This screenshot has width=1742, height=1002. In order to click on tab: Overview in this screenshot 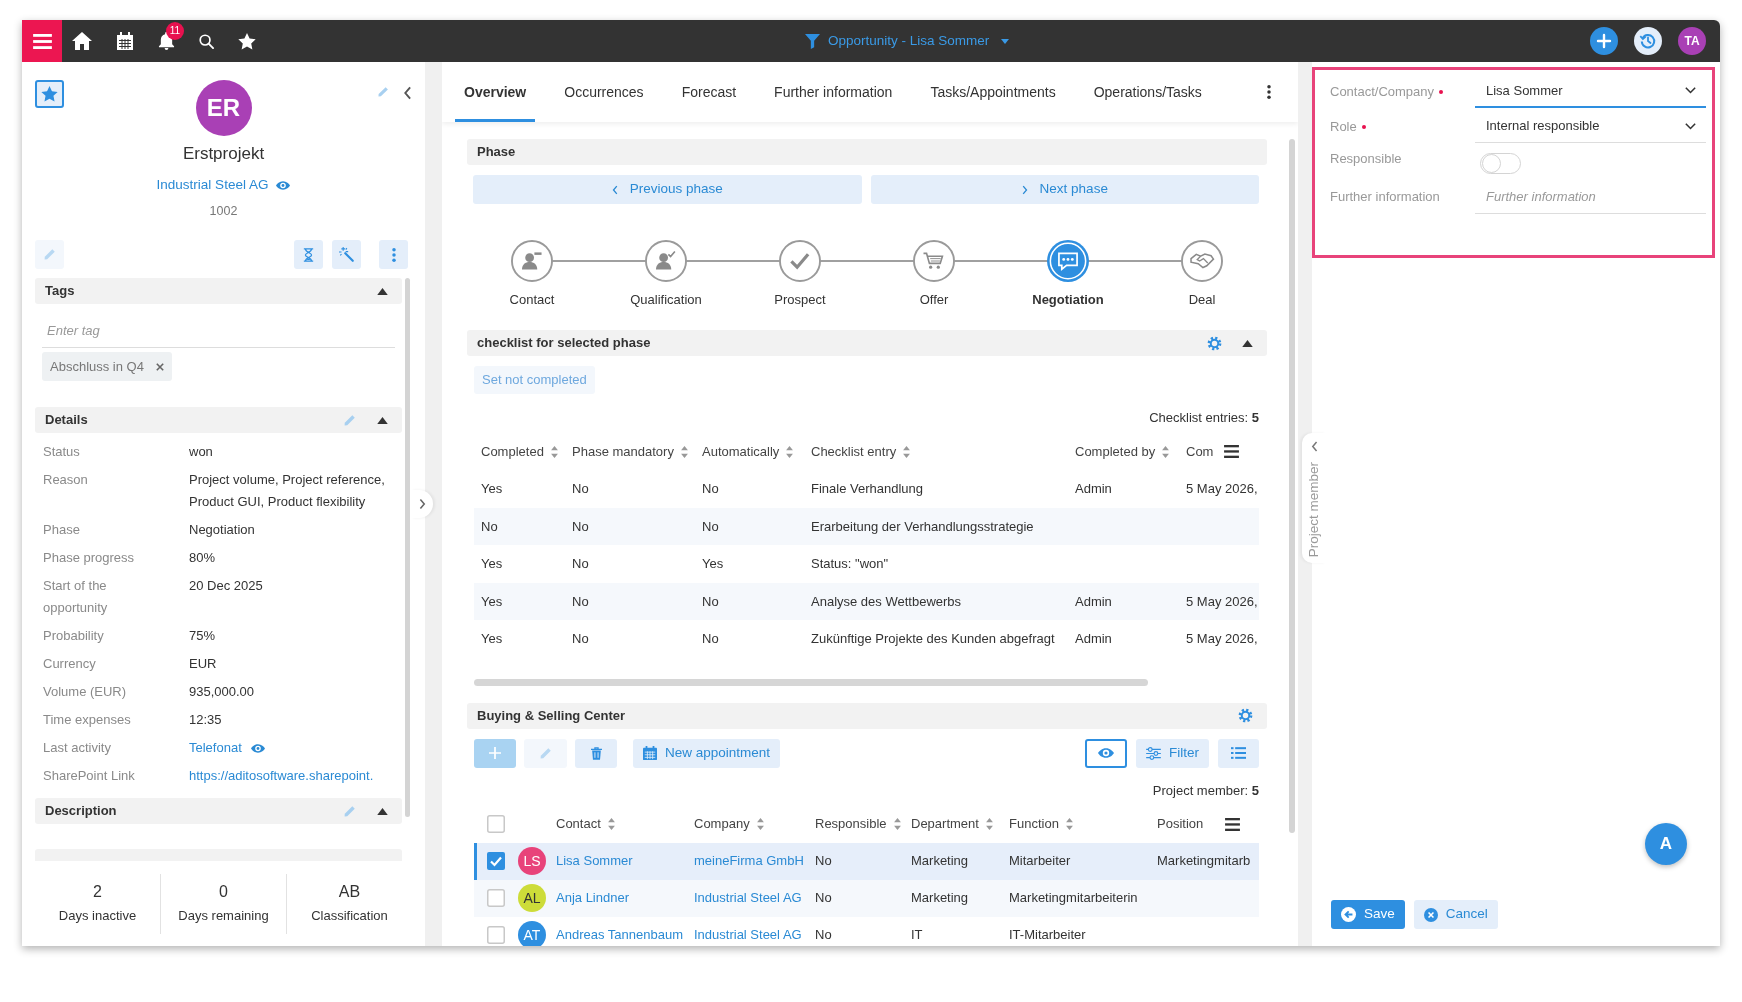, I will do `click(495, 92)`.